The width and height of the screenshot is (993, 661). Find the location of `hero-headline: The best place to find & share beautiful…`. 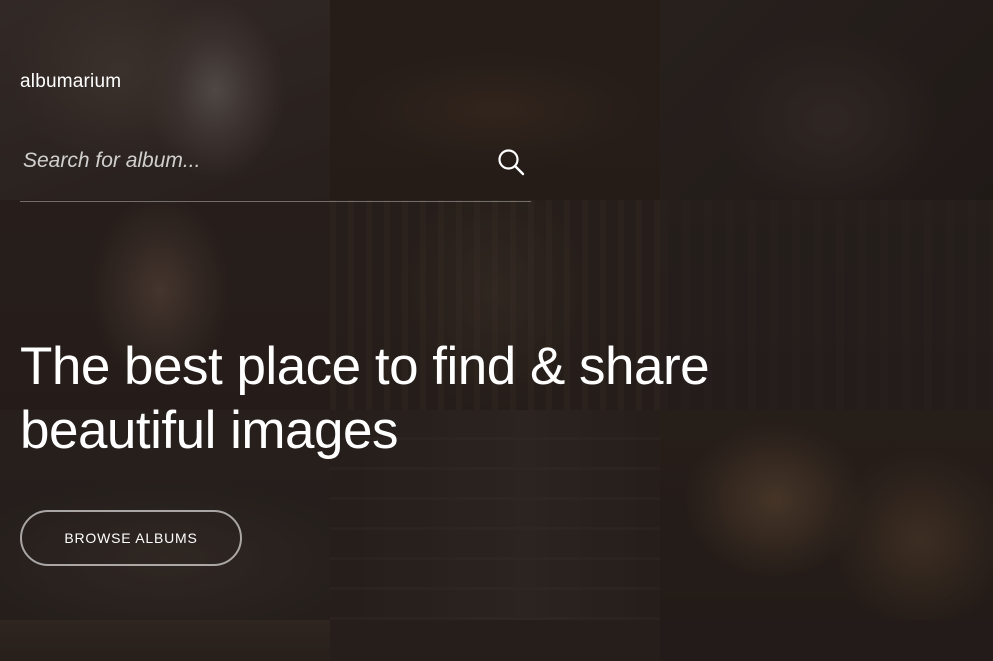

hero-headline: The best place to find & share beautiful… is located at coordinates (400, 399).